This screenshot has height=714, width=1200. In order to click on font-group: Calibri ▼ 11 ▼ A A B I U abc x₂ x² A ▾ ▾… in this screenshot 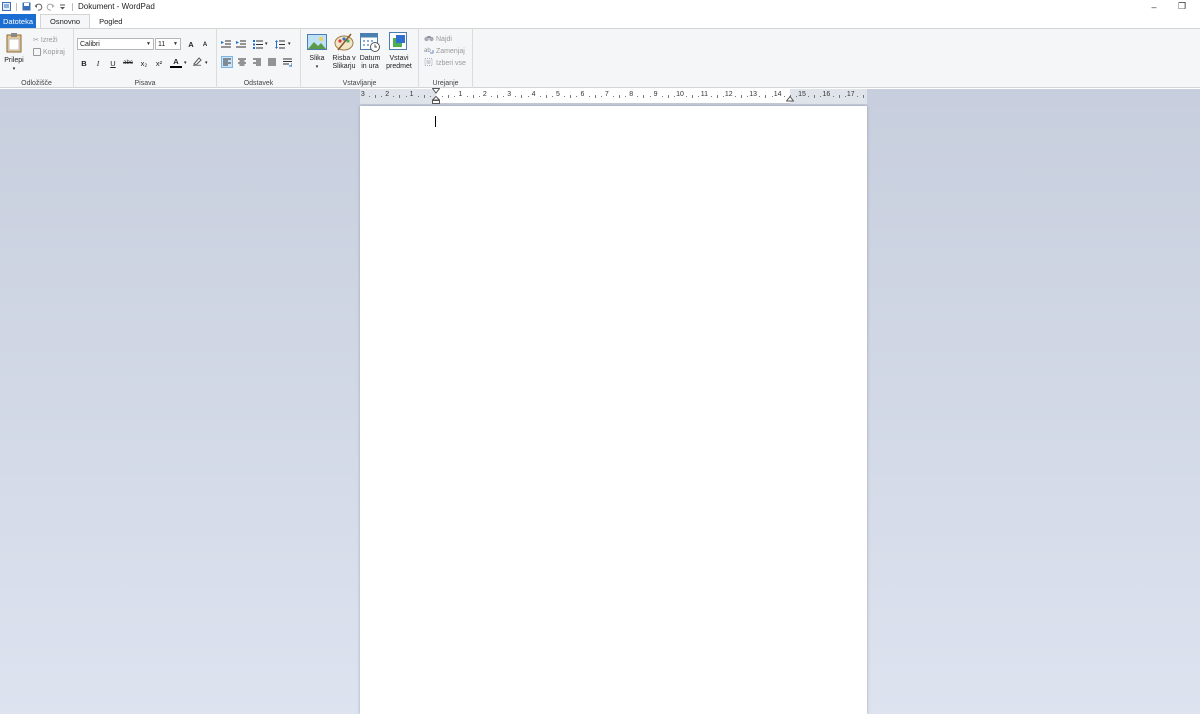, I will do `click(145, 58)`.